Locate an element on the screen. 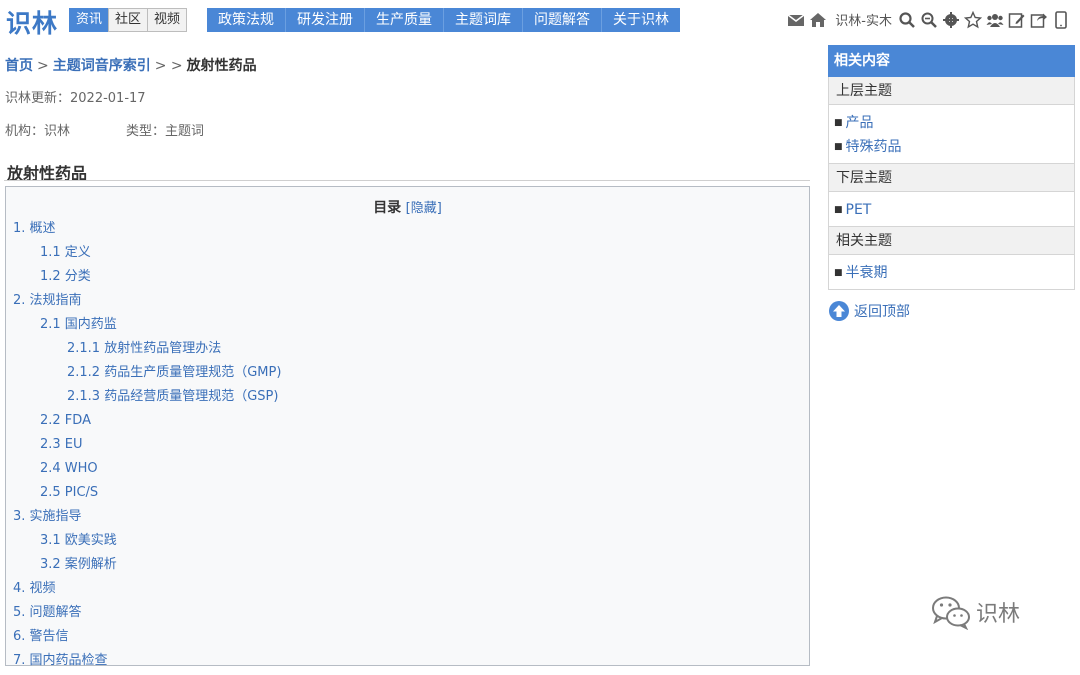 This screenshot has width=1080, height=675. toc-item: 3.2 案例解析 is located at coordinates (147, 567).